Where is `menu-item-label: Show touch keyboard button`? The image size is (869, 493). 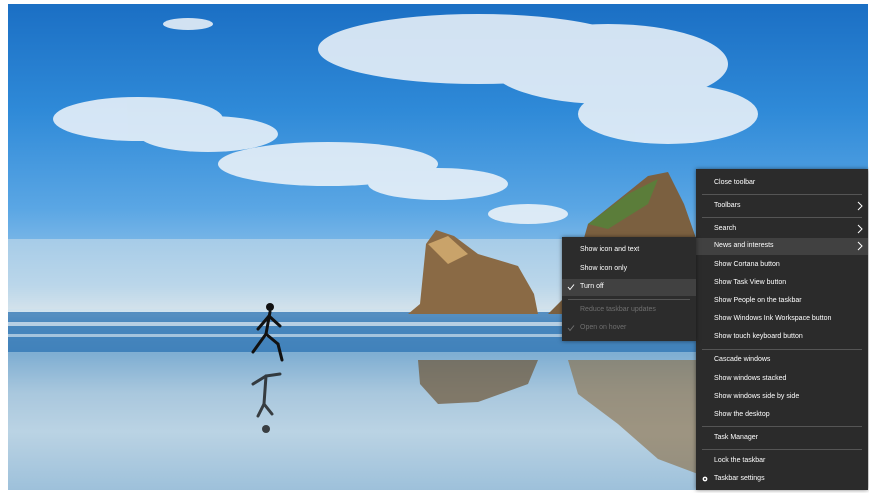 menu-item-label: Show touch keyboard button is located at coordinates (758, 336).